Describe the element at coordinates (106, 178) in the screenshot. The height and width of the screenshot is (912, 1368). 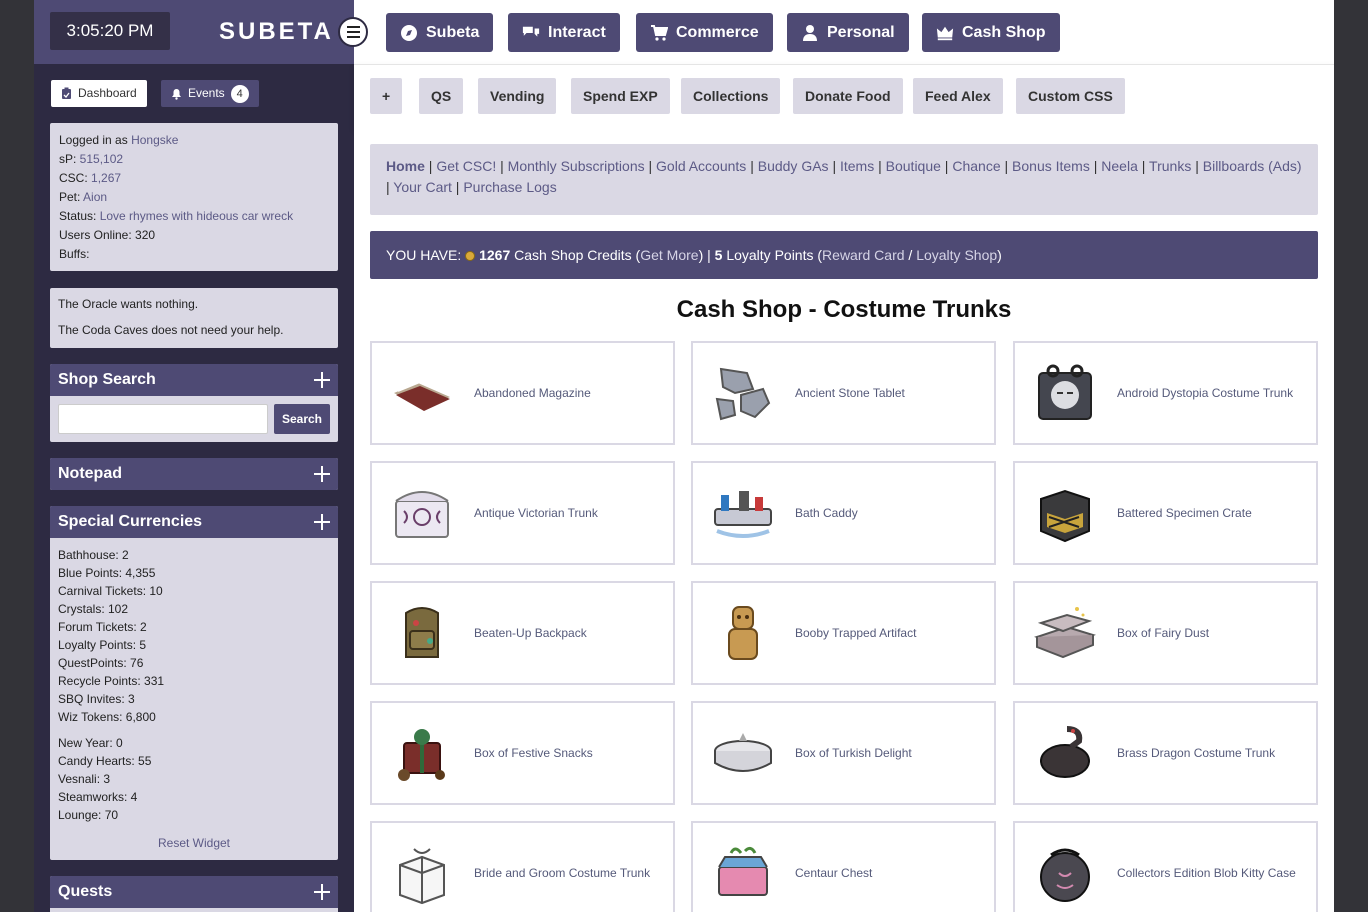
I see `csc-value-link: 1,267` at that location.